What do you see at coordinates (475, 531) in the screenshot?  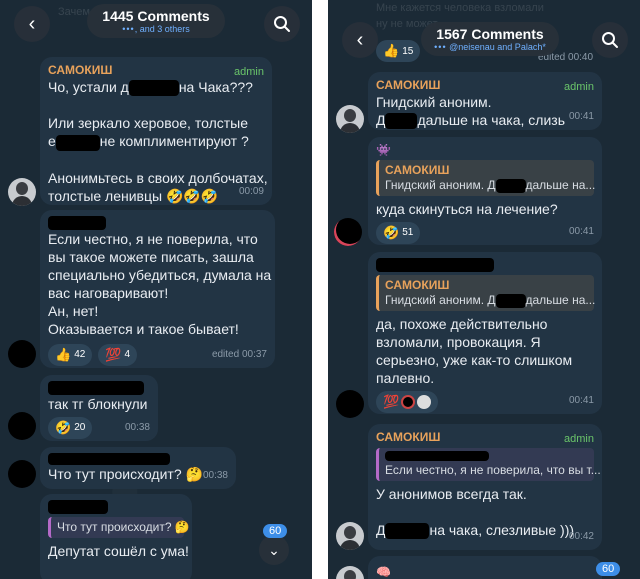 I see `message-text: Дна чака, слезливые )))` at bounding box center [475, 531].